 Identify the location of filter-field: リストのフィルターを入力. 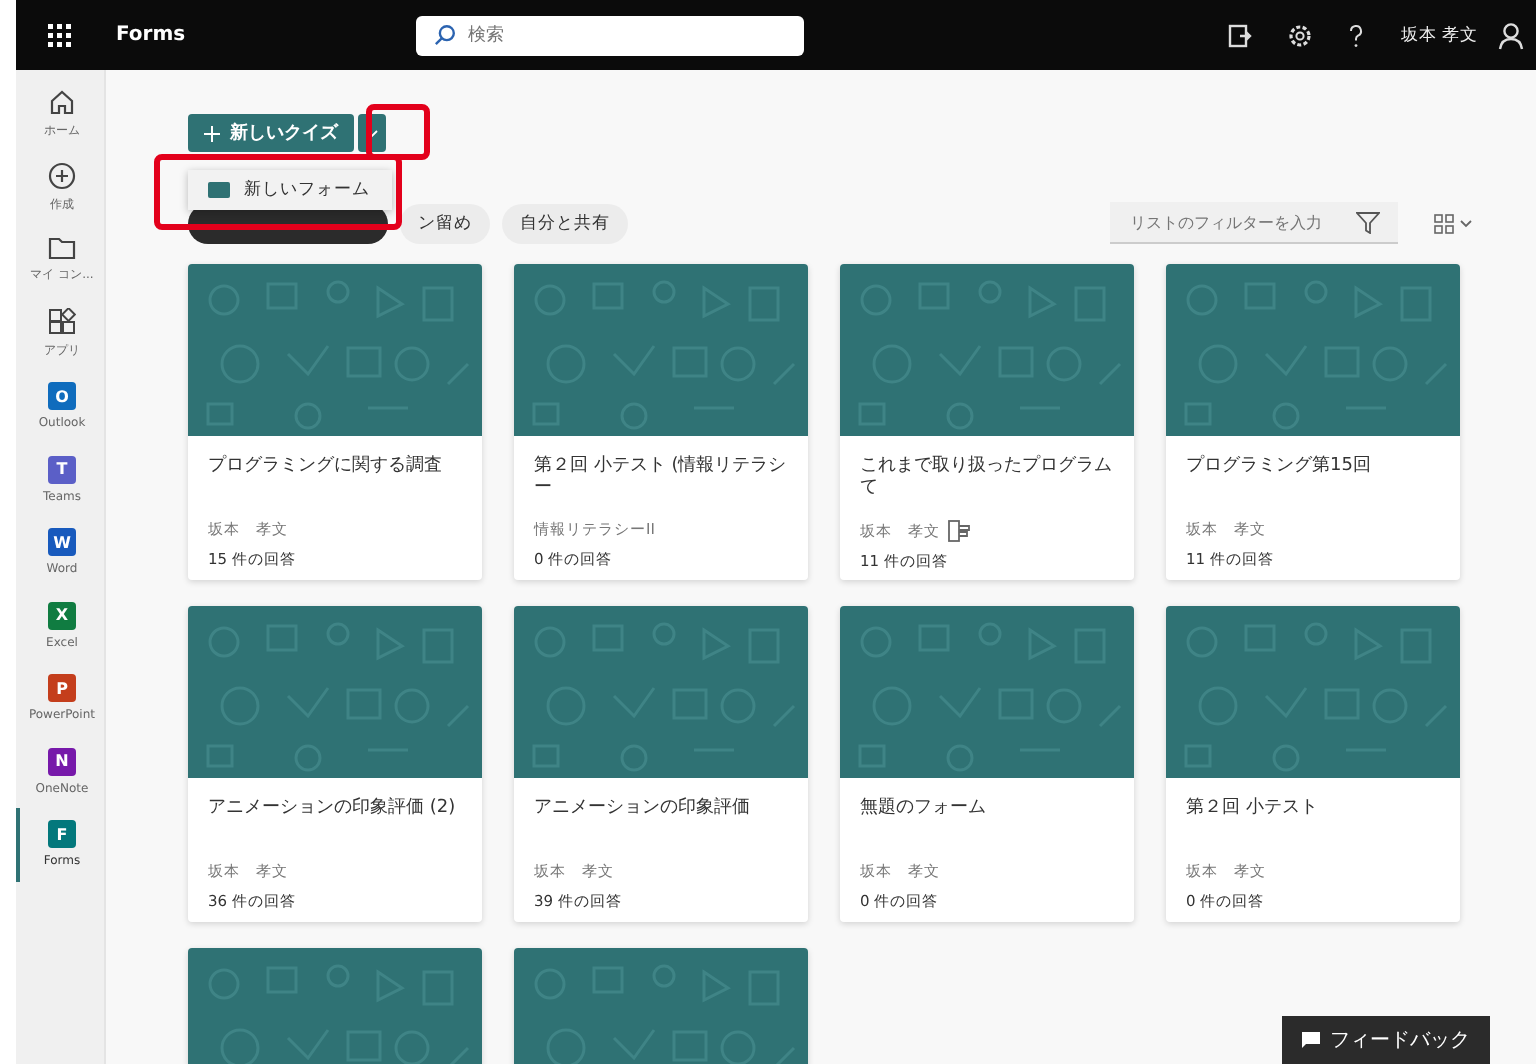
(1254, 223).